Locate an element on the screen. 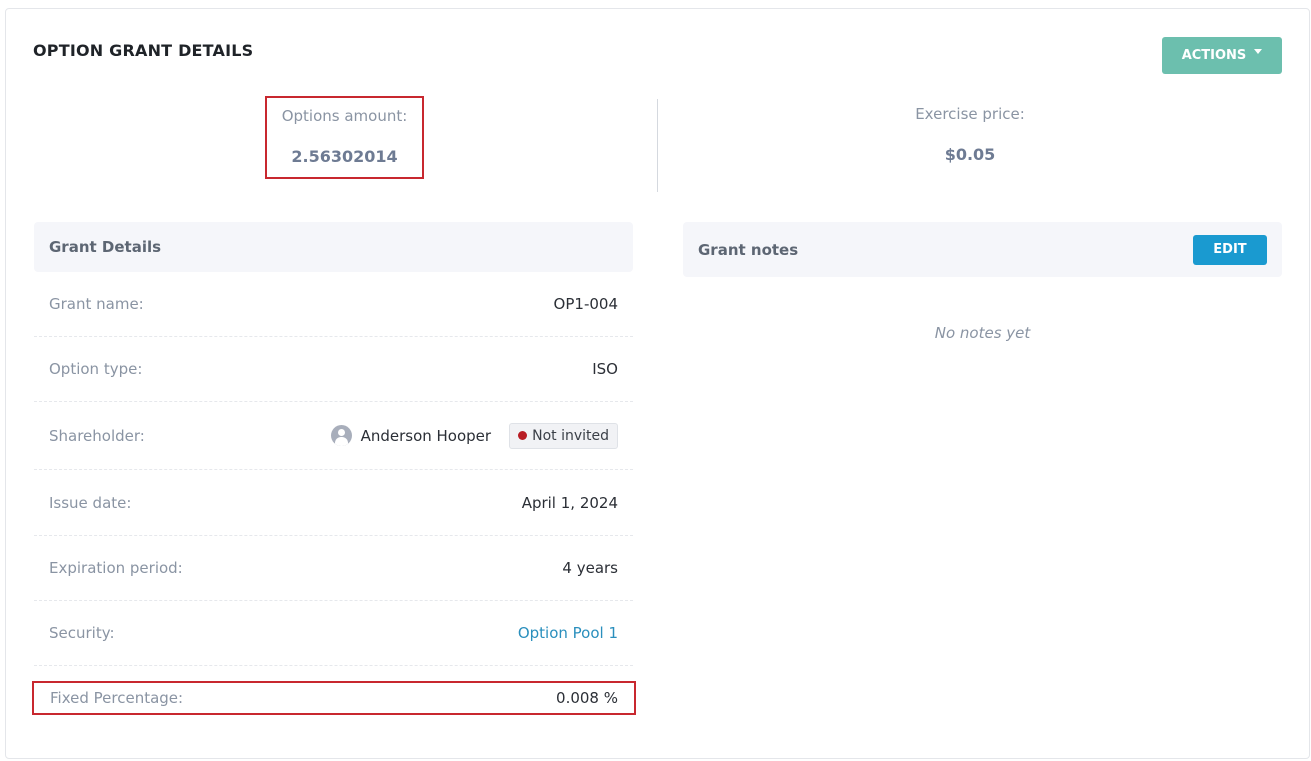 The image size is (1311, 761). page-title: OPTION GRANT DETAILS is located at coordinates (143, 50).